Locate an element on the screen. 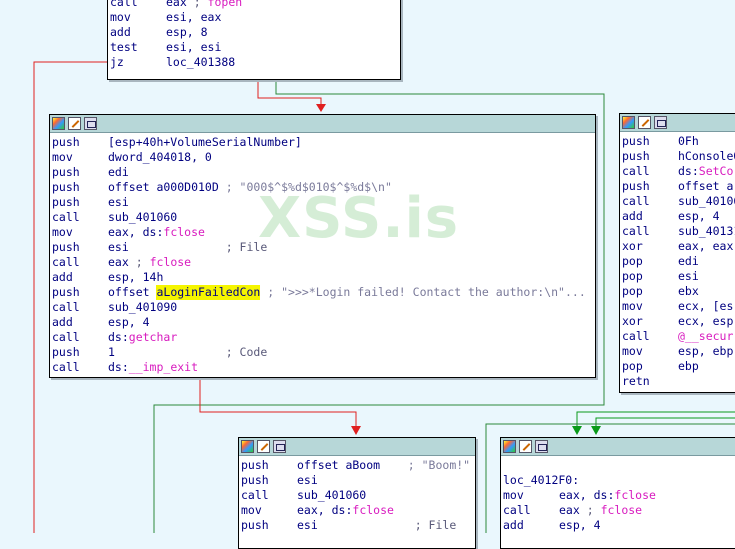 The image size is (735, 549). code-line: jz loc_401388 is located at coordinates (255, 62).